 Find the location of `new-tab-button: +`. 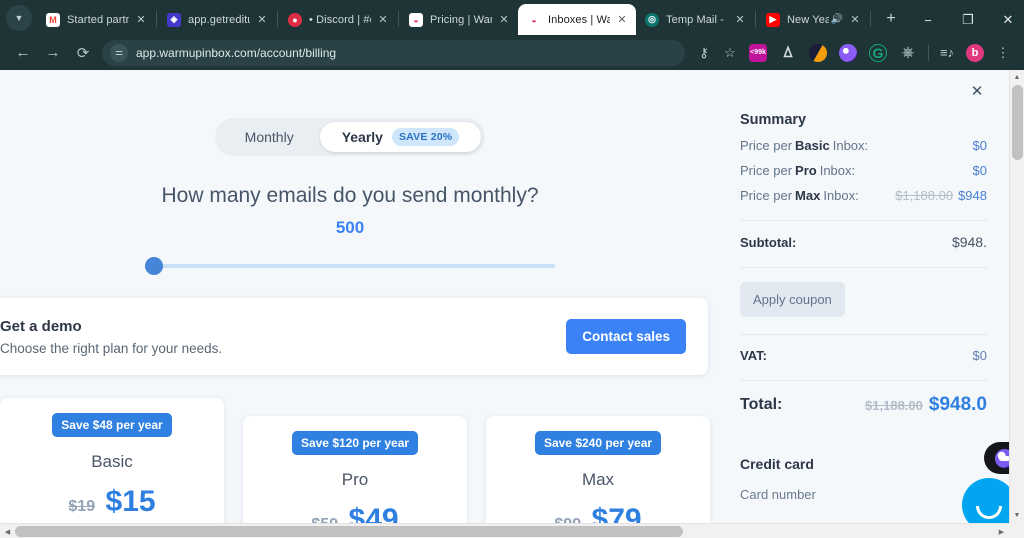

new-tab-button: + is located at coordinates (891, 19).